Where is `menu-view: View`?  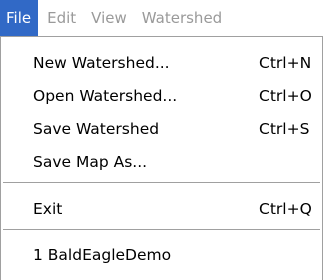 menu-view: View is located at coordinates (106, 18).